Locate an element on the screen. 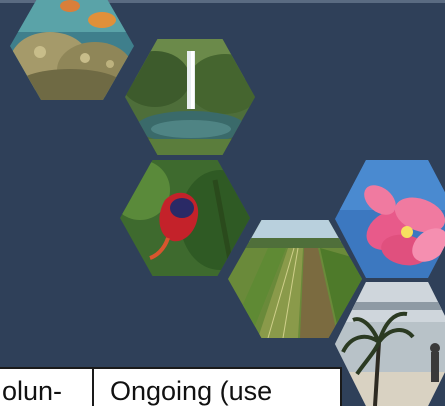 The height and width of the screenshot is (406, 445). coral-reef-photo is located at coordinates (72, 50).